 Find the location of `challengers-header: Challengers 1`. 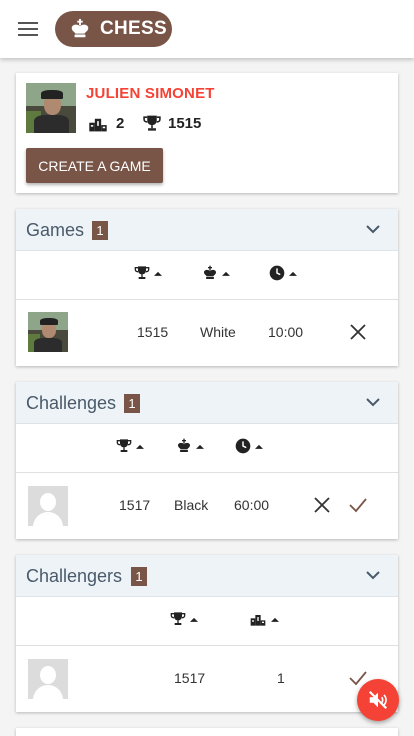

challengers-header: Challengers 1 is located at coordinates (207, 576).